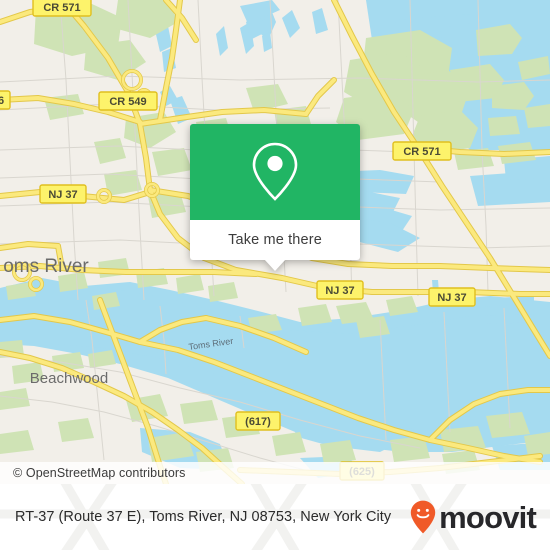 Image resolution: width=550 pixels, height=550 pixels. What do you see at coordinates (46, 266) in the screenshot?
I see `place-label-toms-river: oms River` at bounding box center [46, 266].